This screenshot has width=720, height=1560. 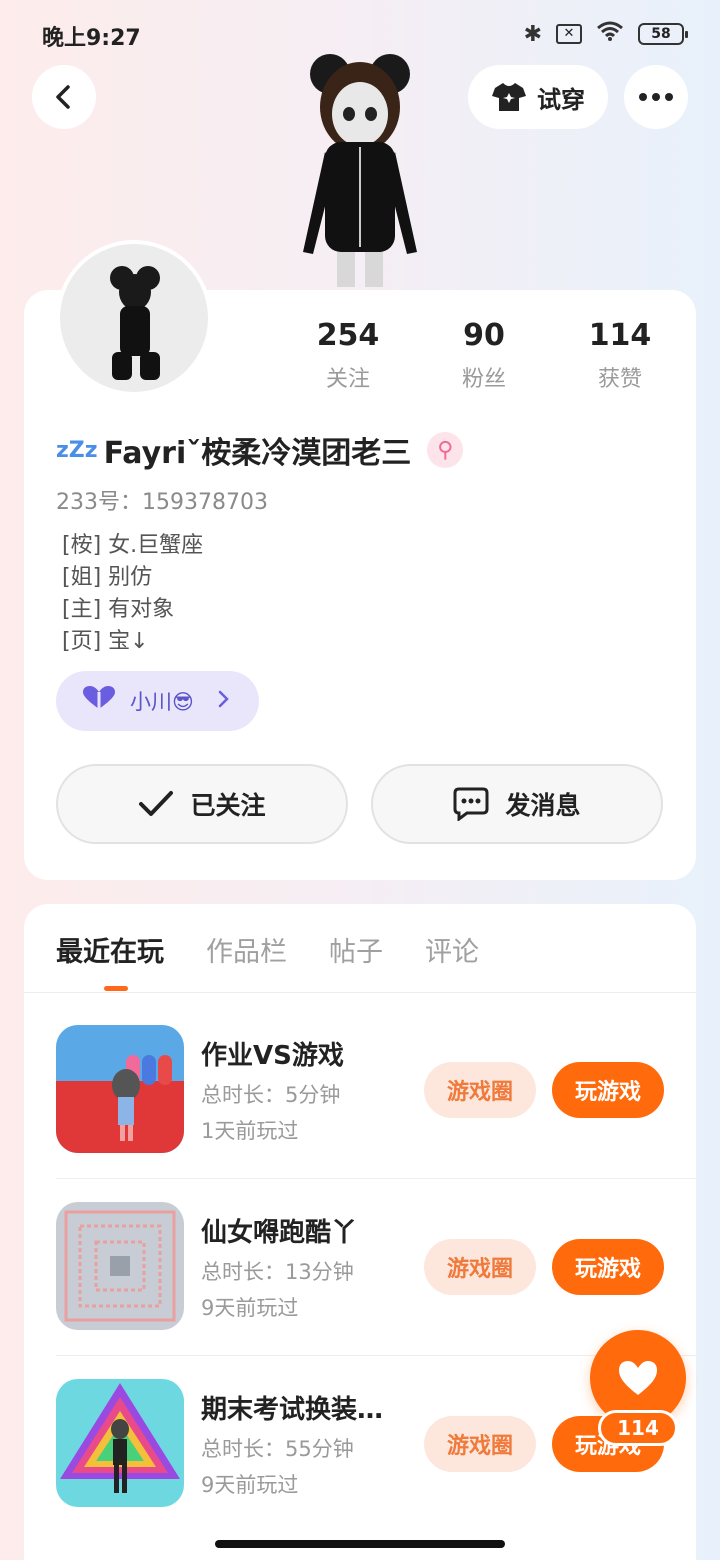 What do you see at coordinates (484, 335) in the screenshot?
I see `stat-value: 90` at bounding box center [484, 335].